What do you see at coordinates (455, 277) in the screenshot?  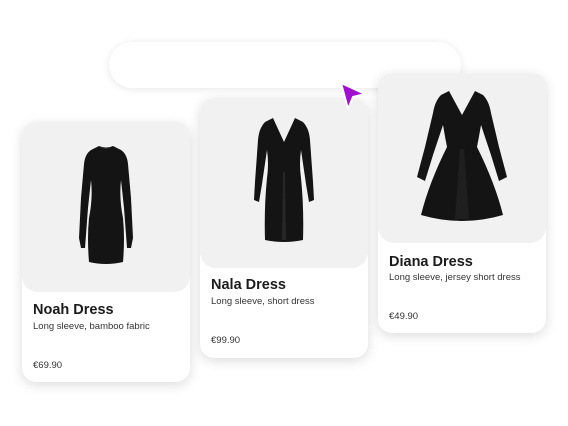 I see `product-description: Long sleeve, jersey short dress` at bounding box center [455, 277].